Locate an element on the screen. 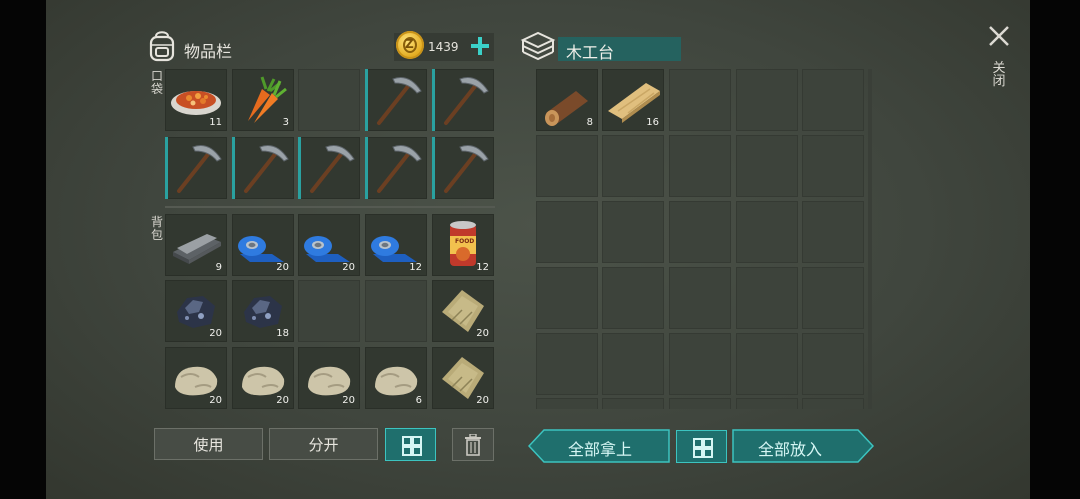 The width and height of the screenshot is (1080, 499). take-all-button: 全部拿上 is located at coordinates (599, 446).